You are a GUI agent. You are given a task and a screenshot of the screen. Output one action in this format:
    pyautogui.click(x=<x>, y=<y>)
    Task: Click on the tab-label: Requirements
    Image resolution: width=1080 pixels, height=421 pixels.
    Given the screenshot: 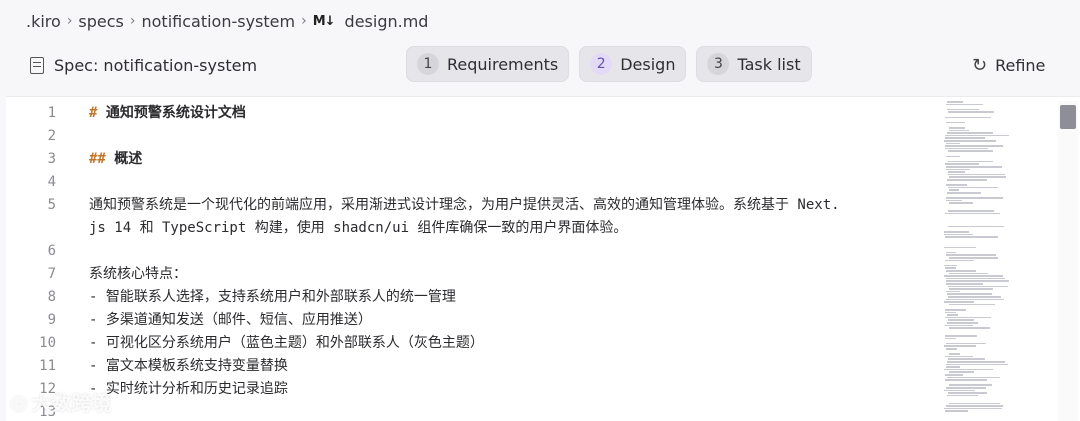 What is the action you would take?
    pyautogui.click(x=503, y=64)
    